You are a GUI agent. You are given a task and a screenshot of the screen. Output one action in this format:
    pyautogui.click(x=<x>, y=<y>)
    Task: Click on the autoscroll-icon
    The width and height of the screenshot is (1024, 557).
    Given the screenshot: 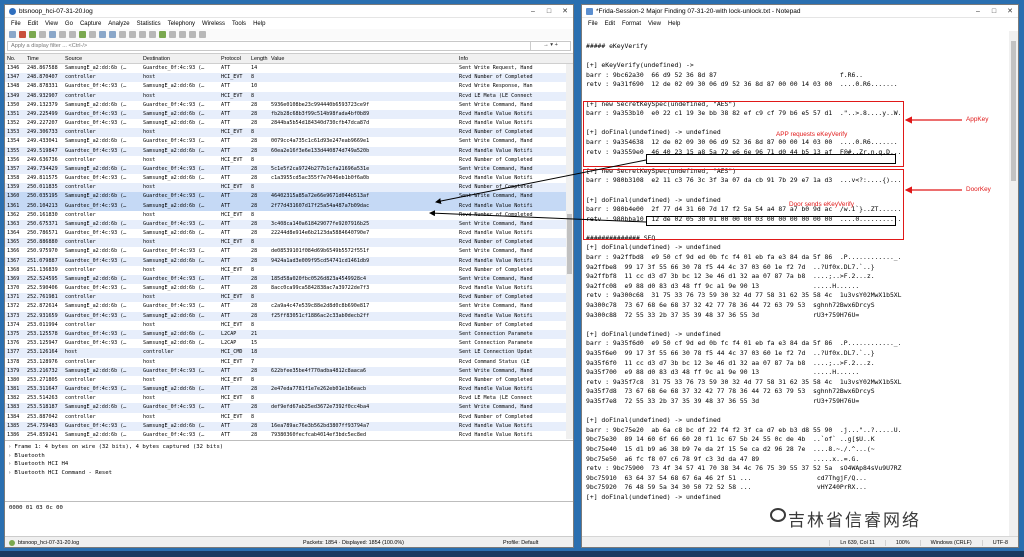 What is the action you would take?
    pyautogui.click(x=152, y=34)
    